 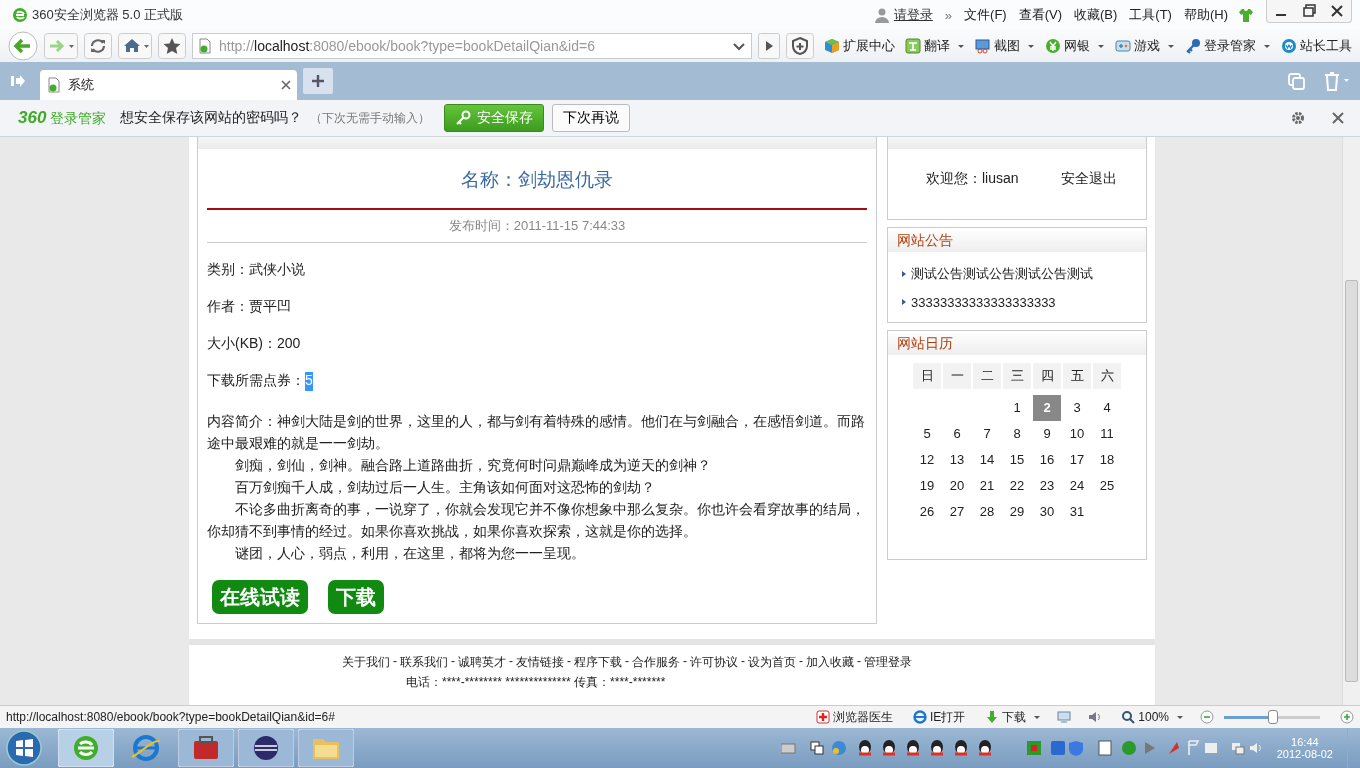 What do you see at coordinates (1047, 512) in the screenshot?
I see `calendar-day: 30` at bounding box center [1047, 512].